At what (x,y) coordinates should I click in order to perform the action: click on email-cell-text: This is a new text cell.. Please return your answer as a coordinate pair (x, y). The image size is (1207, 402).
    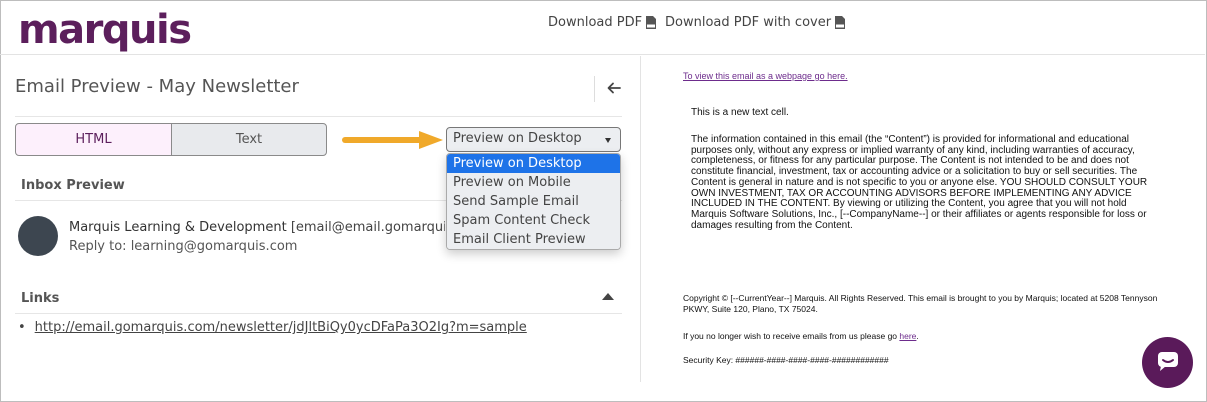
    Looking at the image, I should click on (740, 112).